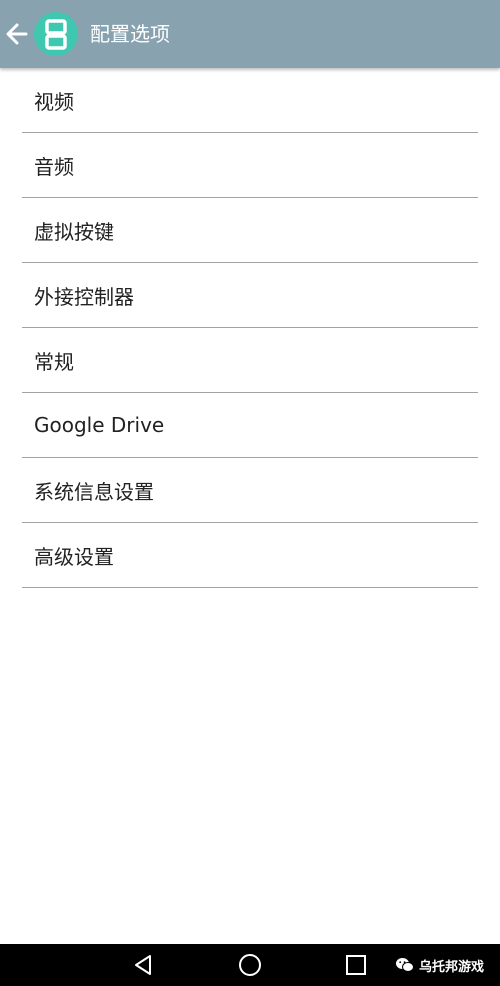 The width and height of the screenshot is (500, 986). I want to click on settings-item-external-controller: 外接控制器, so click(250, 295).